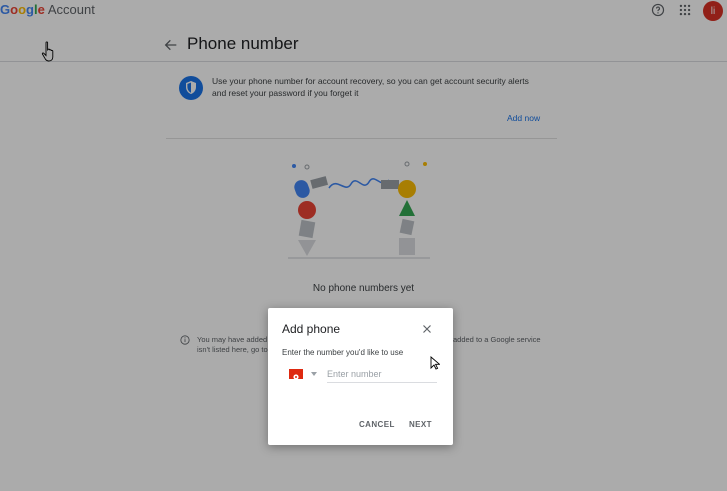 The height and width of the screenshot is (491, 727). I want to click on next-button: NEXT, so click(420, 424).